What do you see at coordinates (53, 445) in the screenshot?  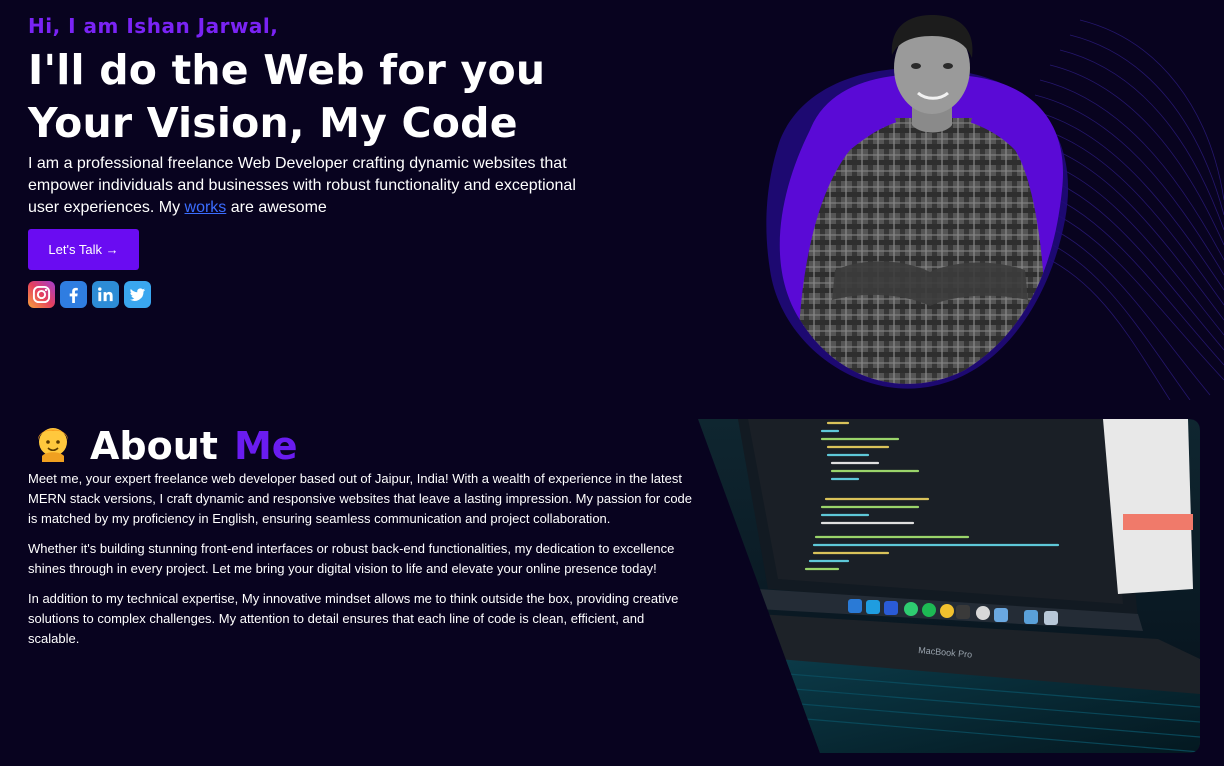 I see `person-emoji-icon` at bounding box center [53, 445].